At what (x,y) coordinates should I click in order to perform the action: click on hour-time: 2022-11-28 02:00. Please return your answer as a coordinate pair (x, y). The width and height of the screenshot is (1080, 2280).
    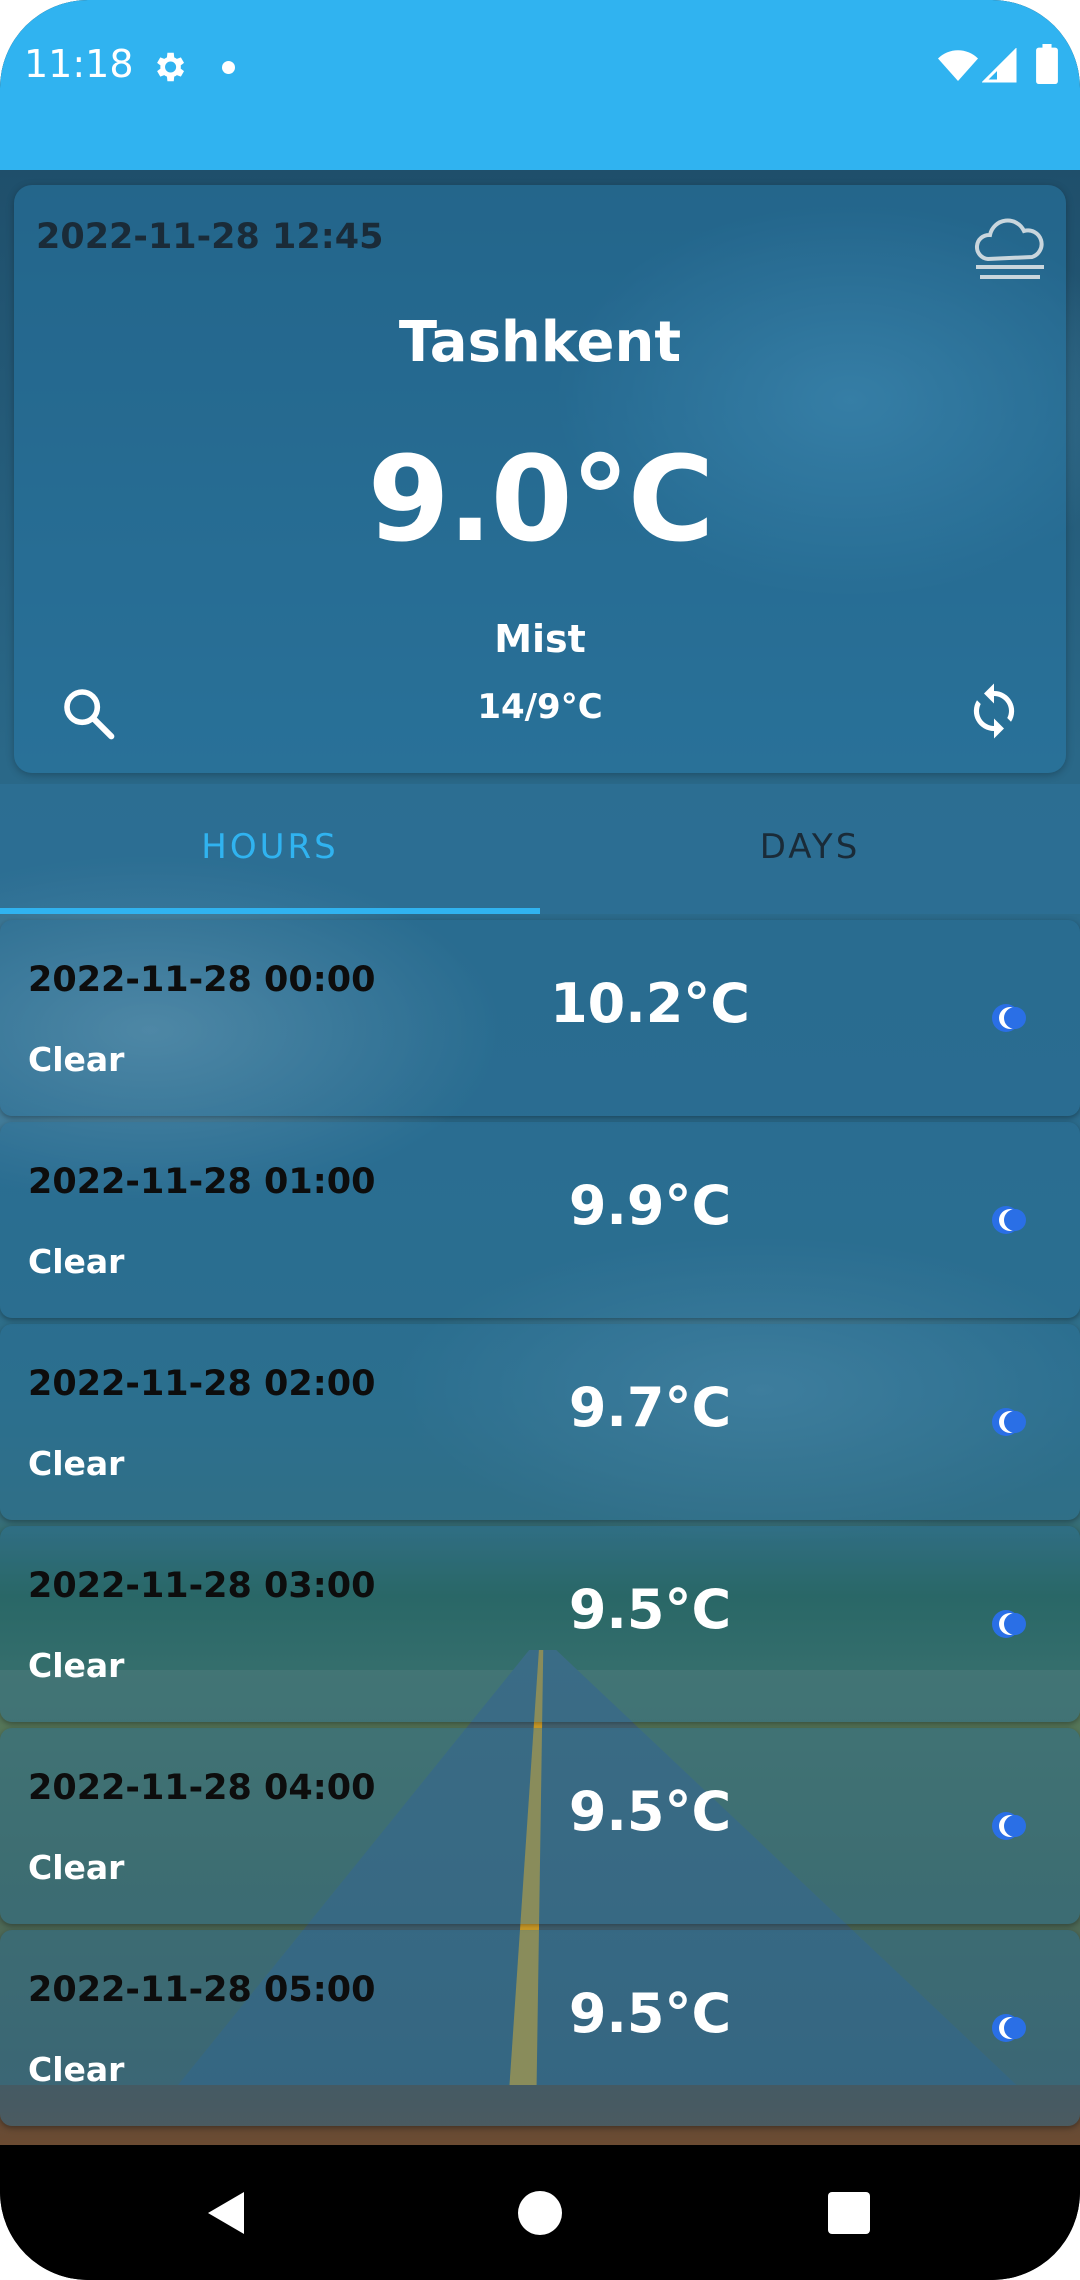
    Looking at the image, I should click on (202, 1384).